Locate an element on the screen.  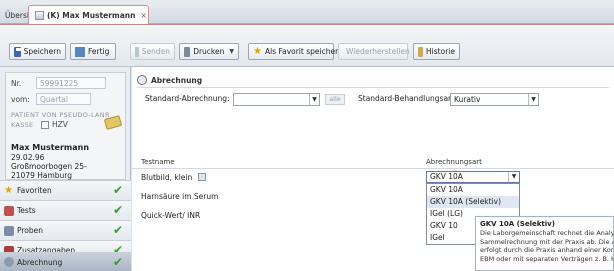
nav-label: Tests is located at coordinates (26, 210).